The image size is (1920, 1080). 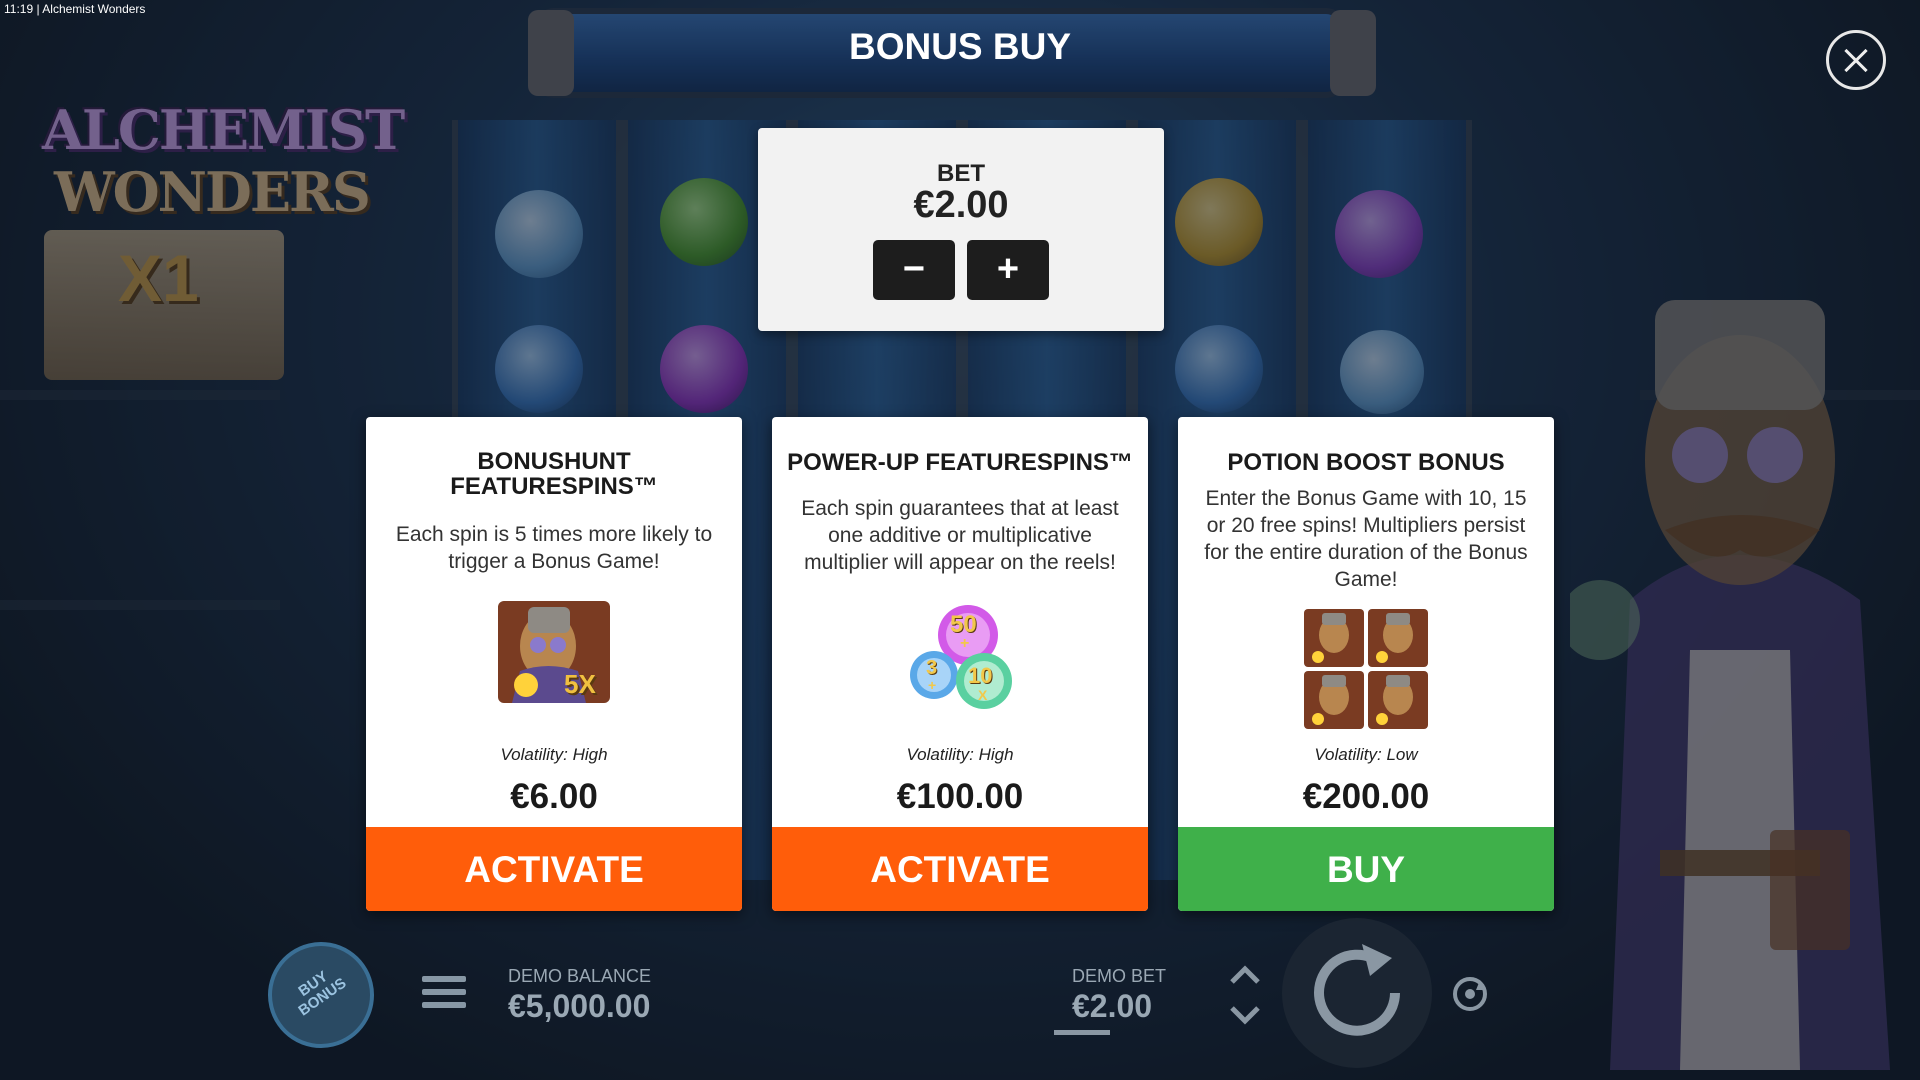 What do you see at coordinates (1366, 869) in the screenshot?
I see `buy-button: BUY` at bounding box center [1366, 869].